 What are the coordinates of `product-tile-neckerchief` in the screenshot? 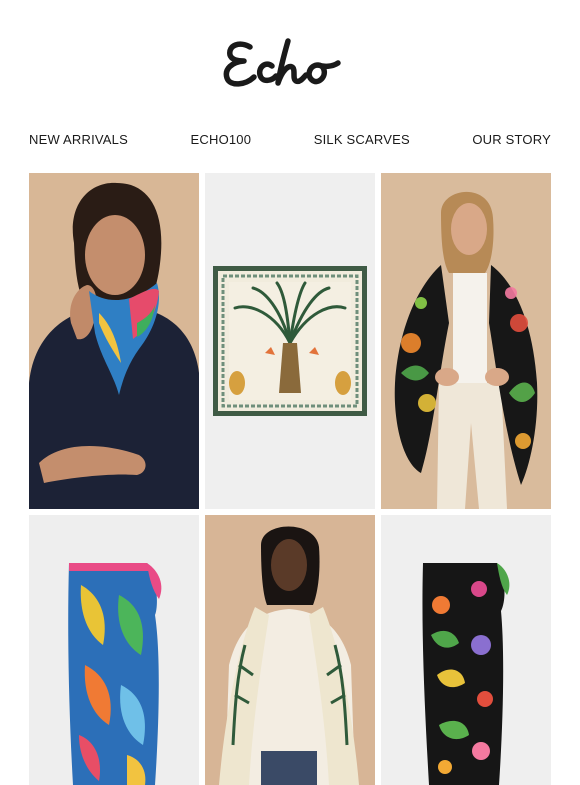 It's located at (114, 341).